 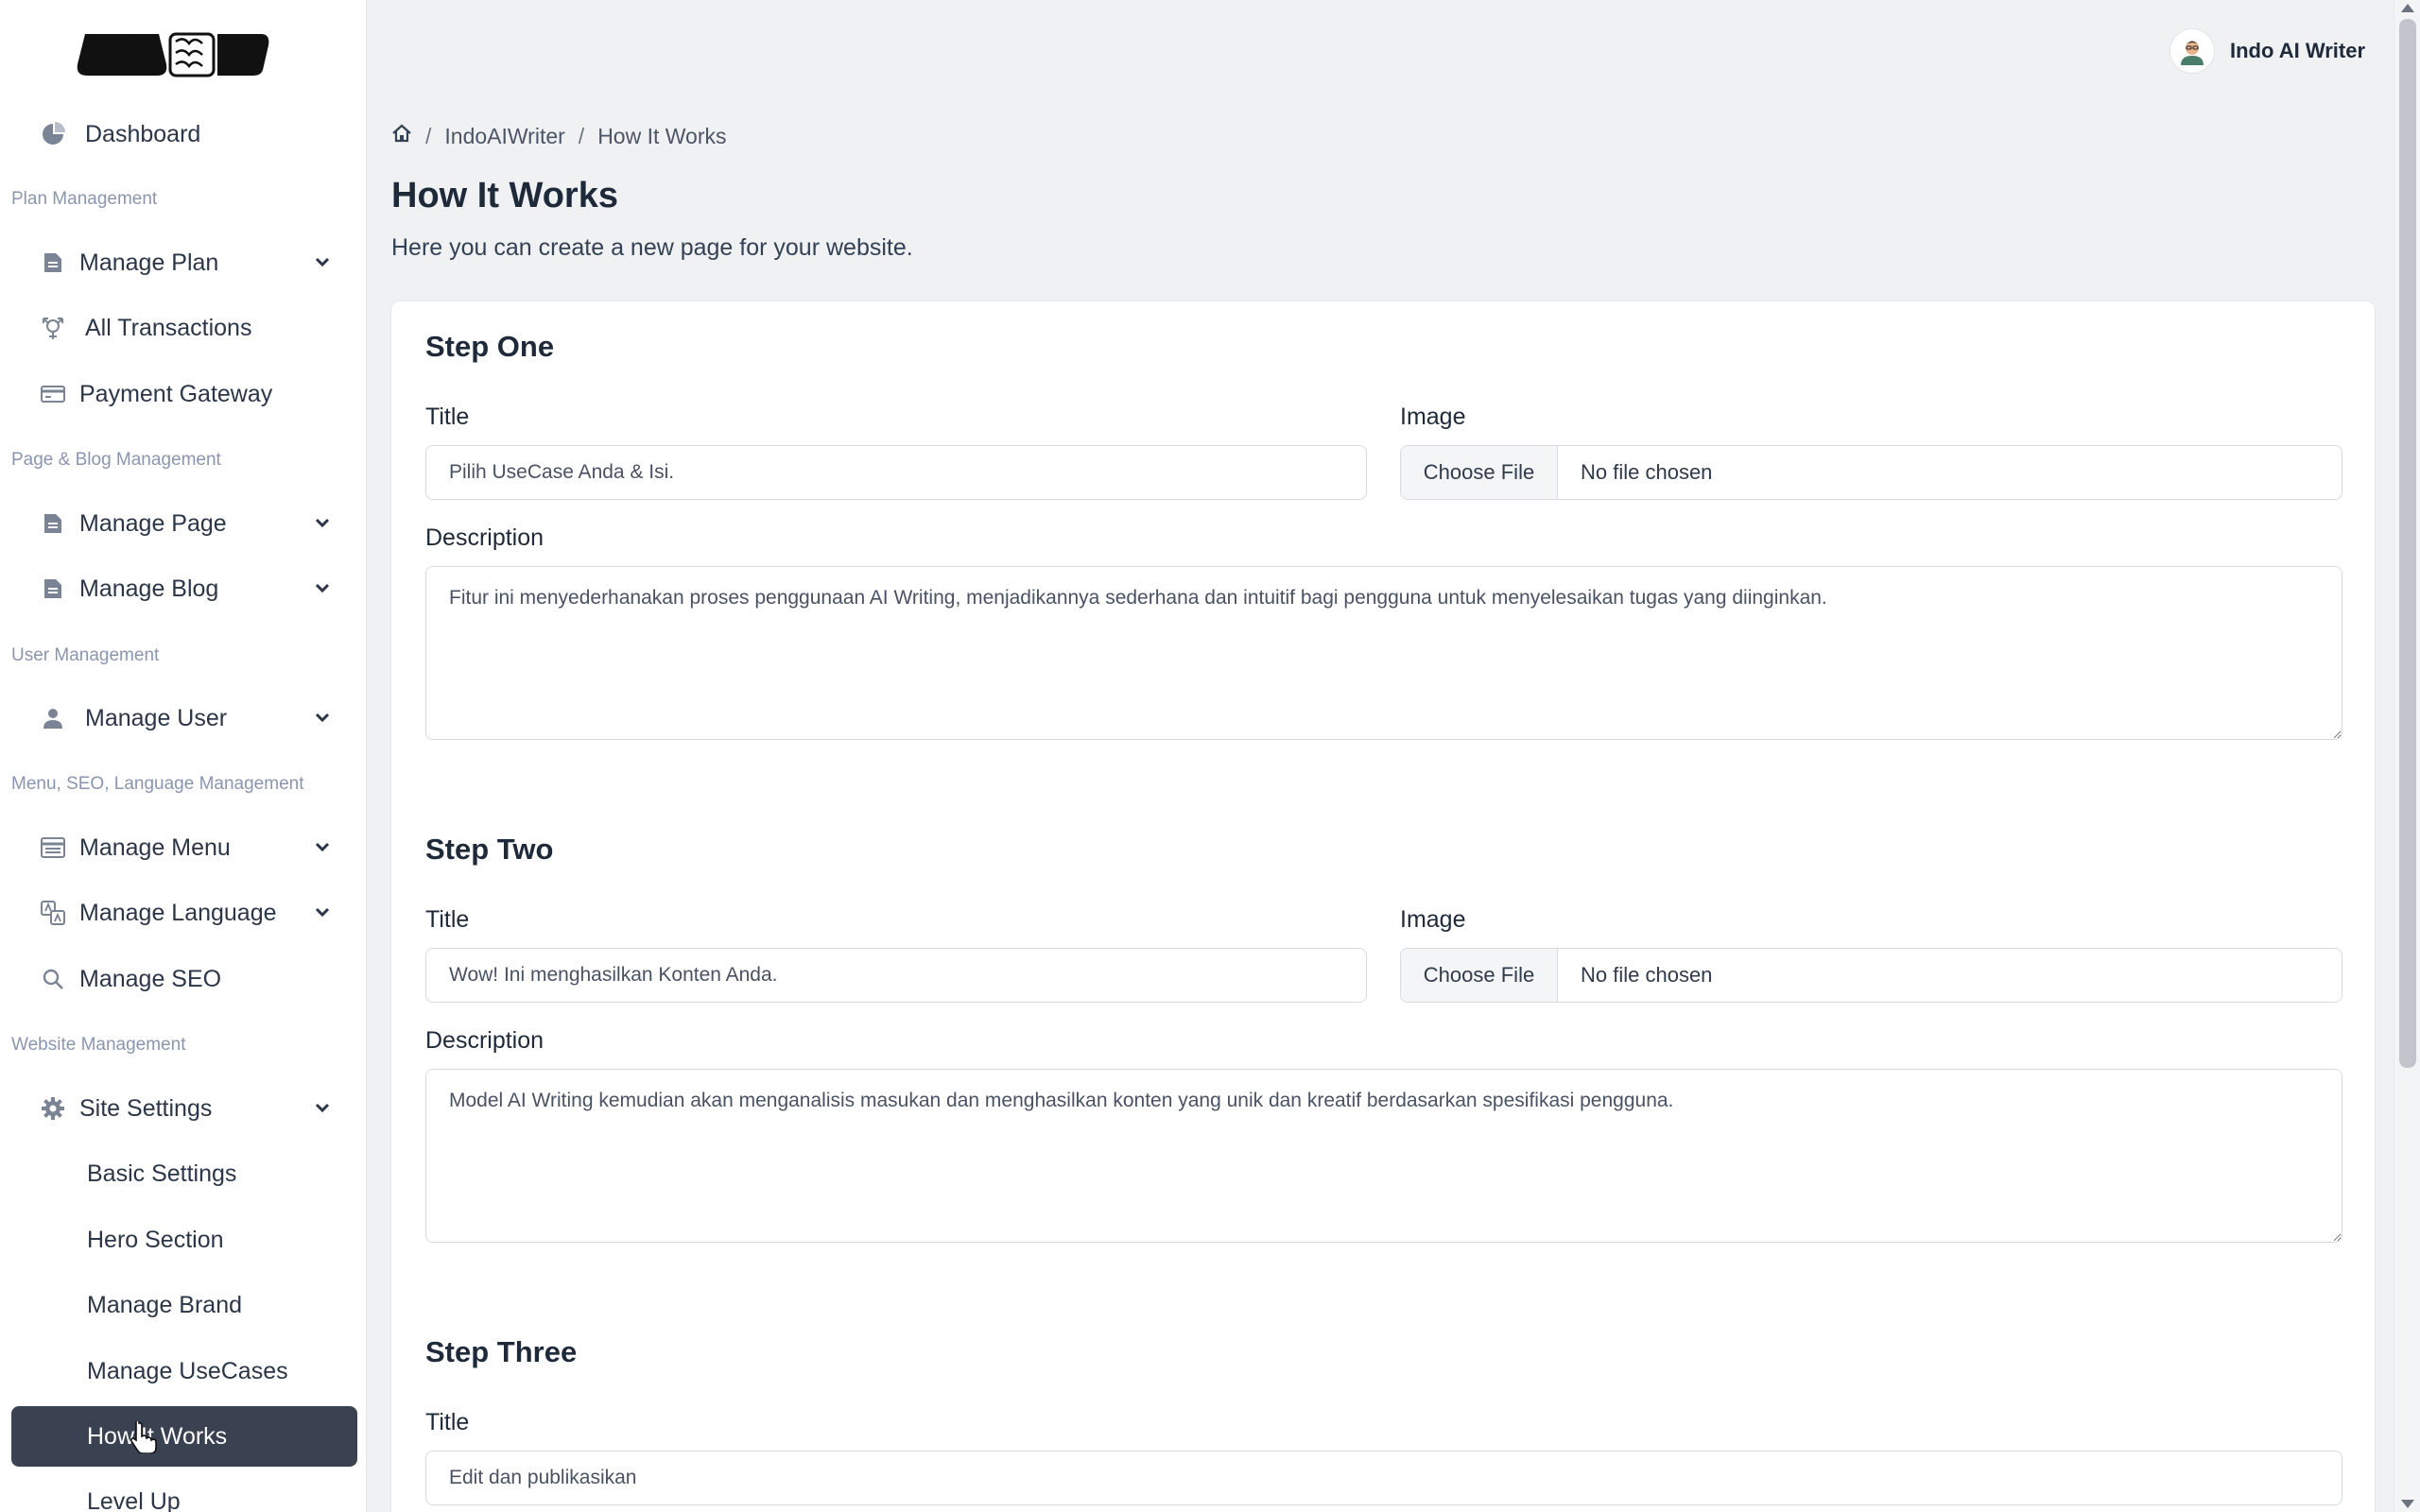 I want to click on avatar, so click(x=2192, y=51).